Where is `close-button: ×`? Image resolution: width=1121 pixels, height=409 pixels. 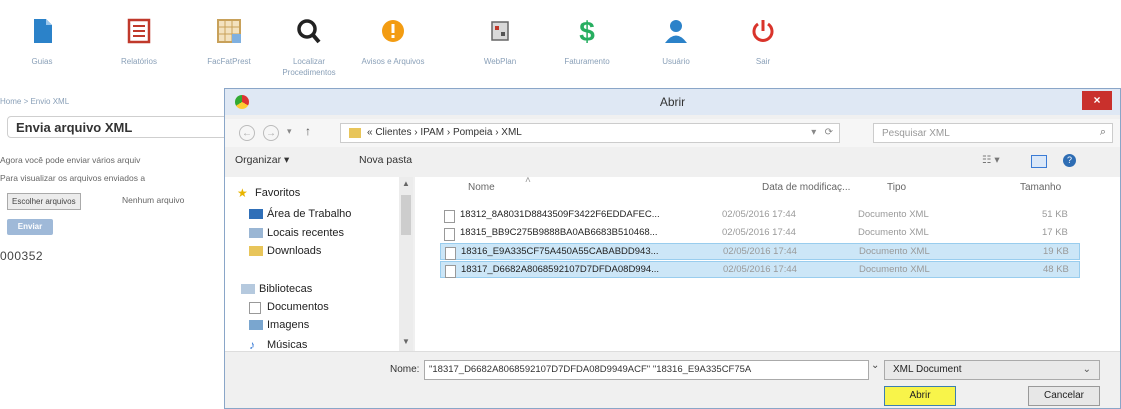 close-button: × is located at coordinates (1097, 100).